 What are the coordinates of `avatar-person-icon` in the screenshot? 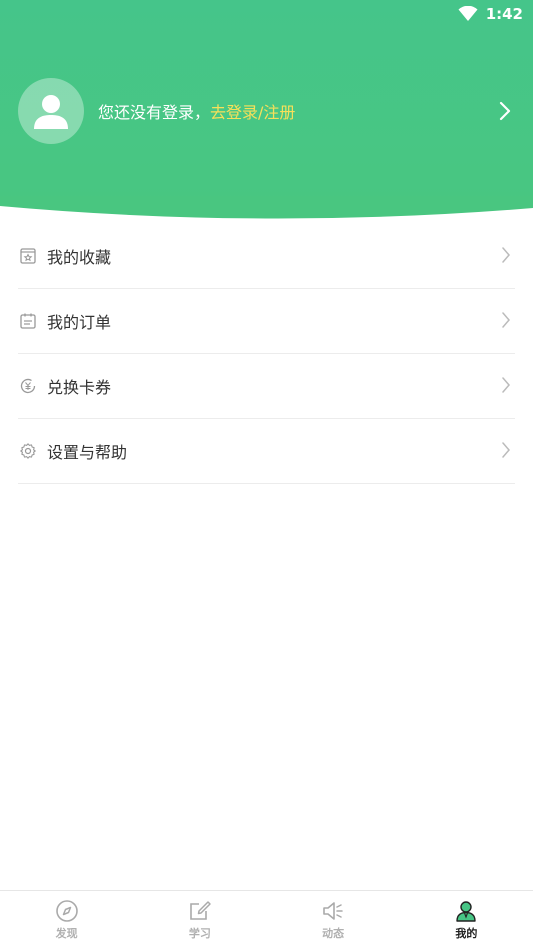 It's located at (51, 112).